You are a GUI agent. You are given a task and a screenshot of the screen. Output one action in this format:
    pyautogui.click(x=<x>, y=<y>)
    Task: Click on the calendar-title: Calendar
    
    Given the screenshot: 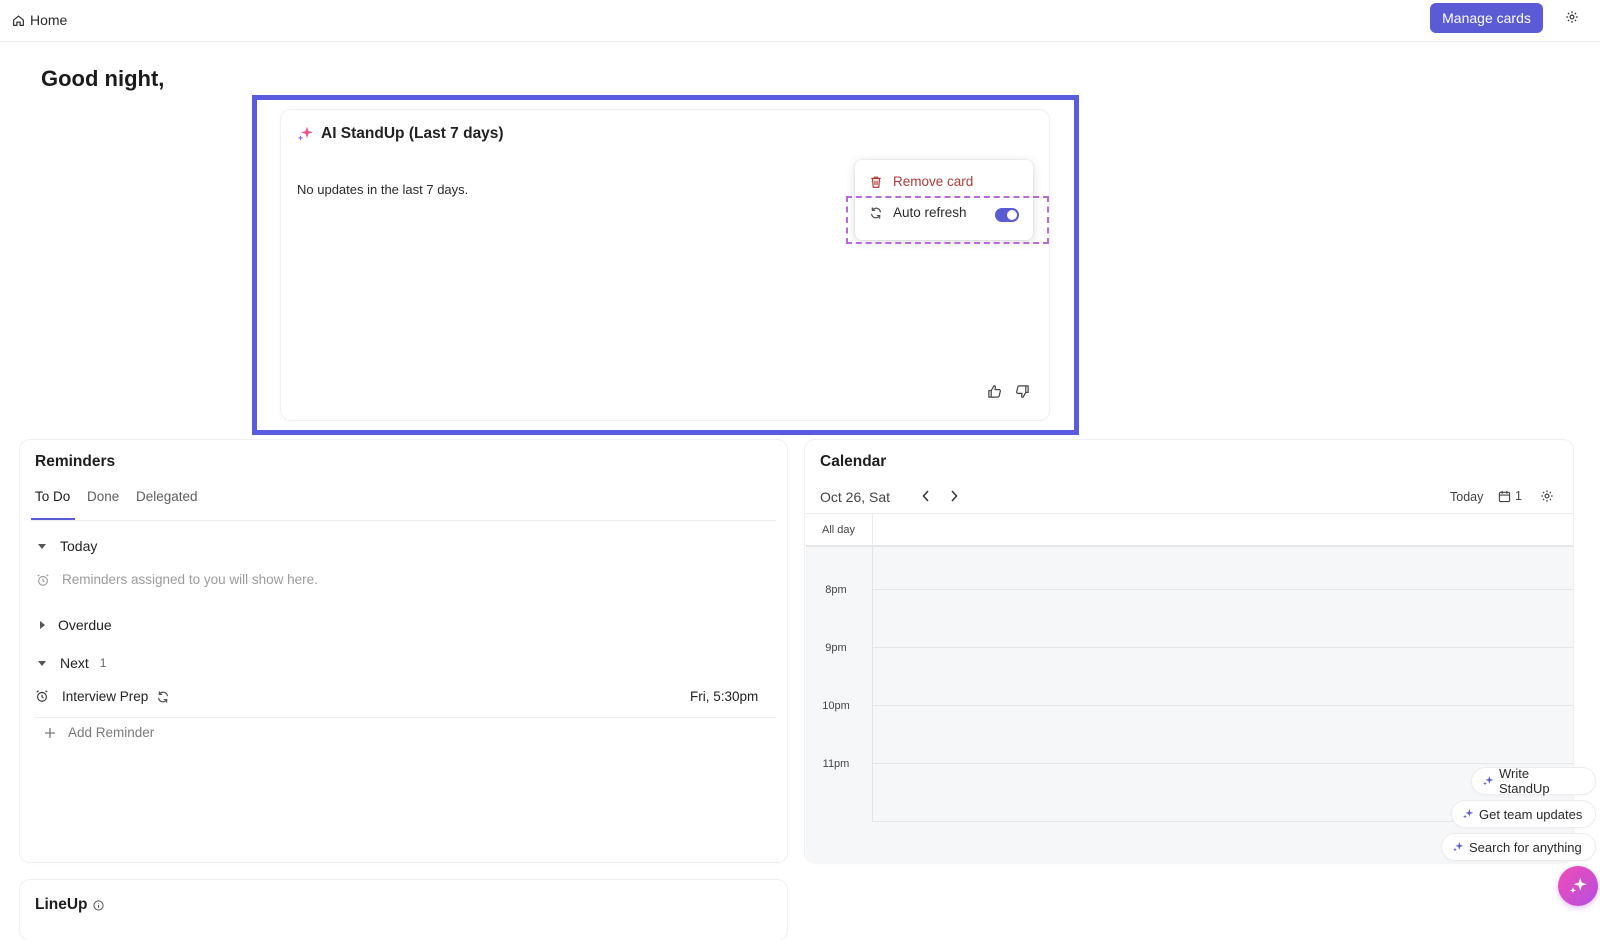 What is the action you would take?
    pyautogui.click(x=853, y=461)
    